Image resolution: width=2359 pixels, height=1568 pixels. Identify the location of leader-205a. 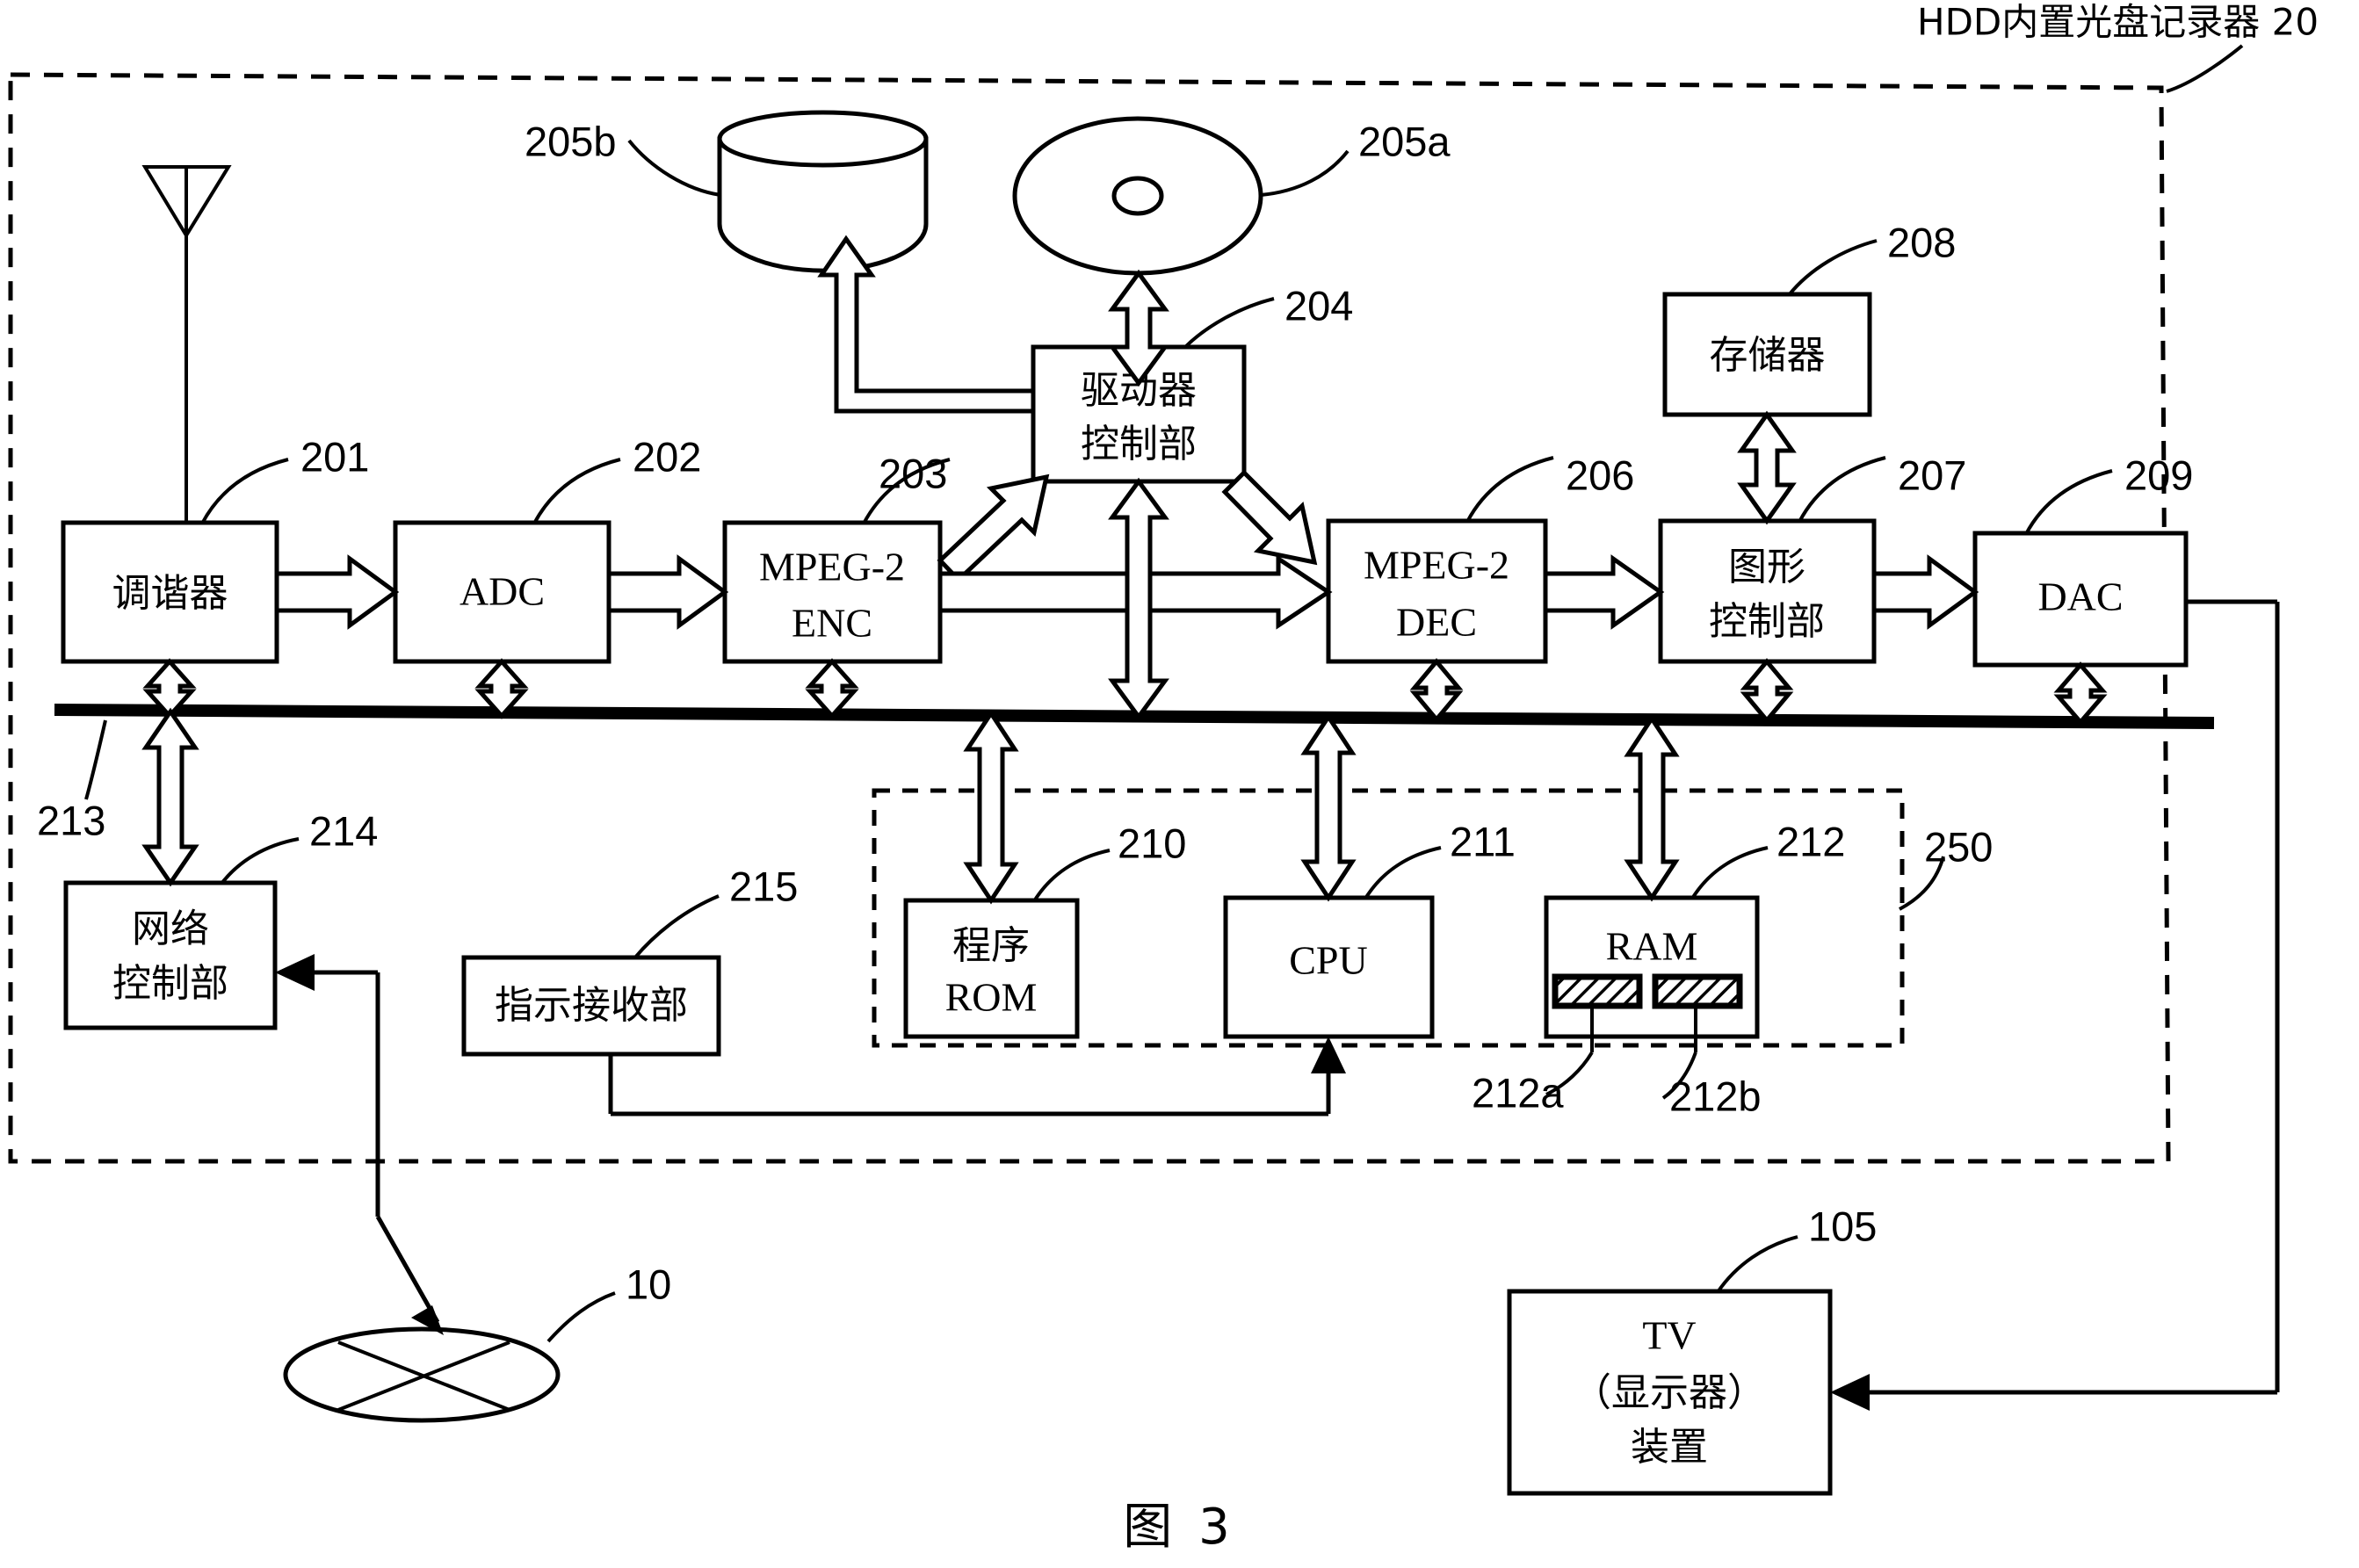
(1305, 173).